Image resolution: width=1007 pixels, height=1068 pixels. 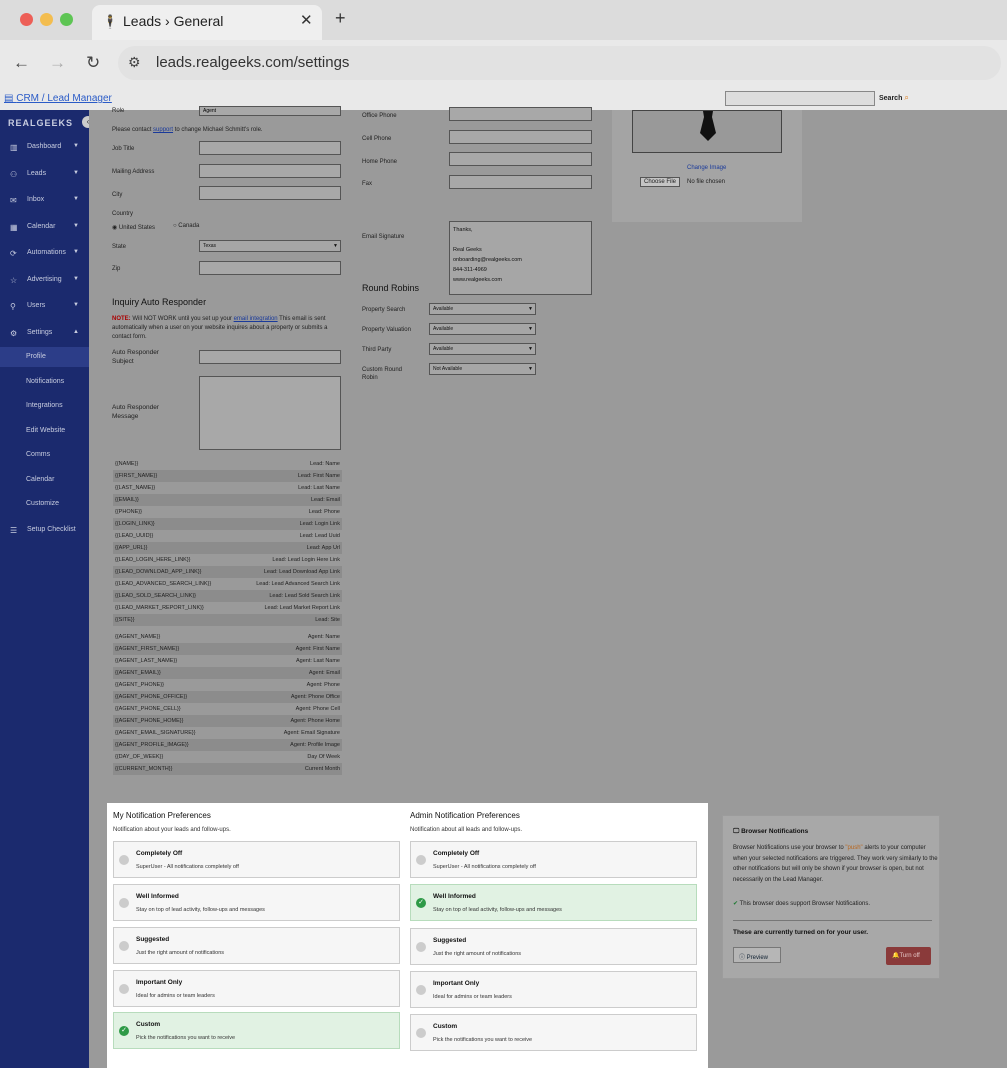 What do you see at coordinates (520, 137) in the screenshot?
I see `cell-phone-input` at bounding box center [520, 137].